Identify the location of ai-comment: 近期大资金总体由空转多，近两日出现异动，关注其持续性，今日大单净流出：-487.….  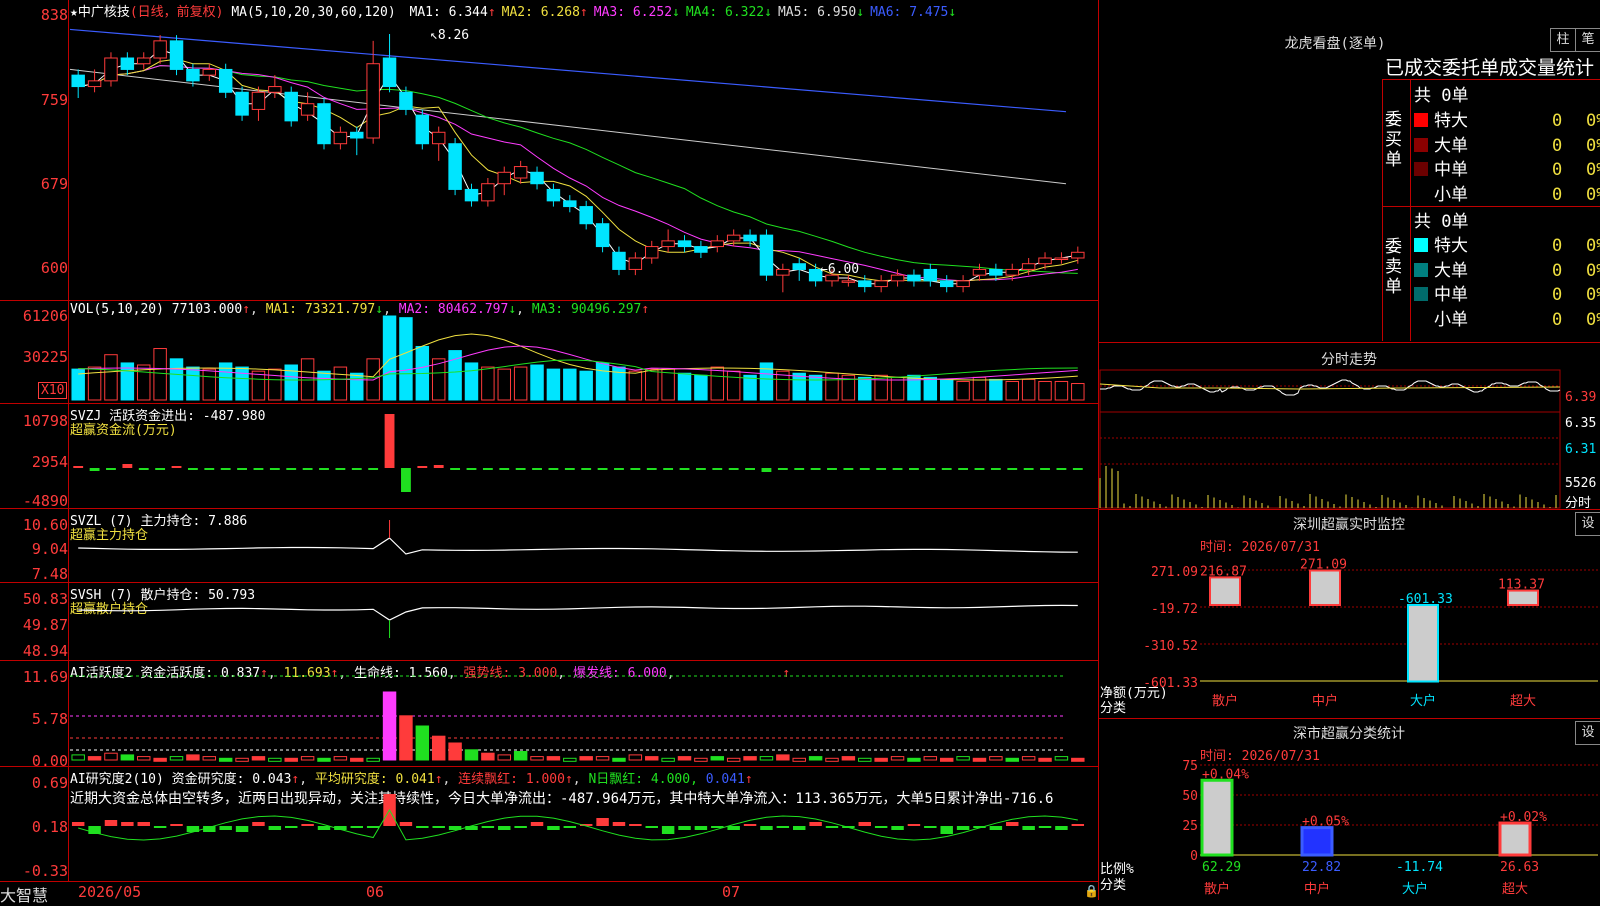
(562, 799).